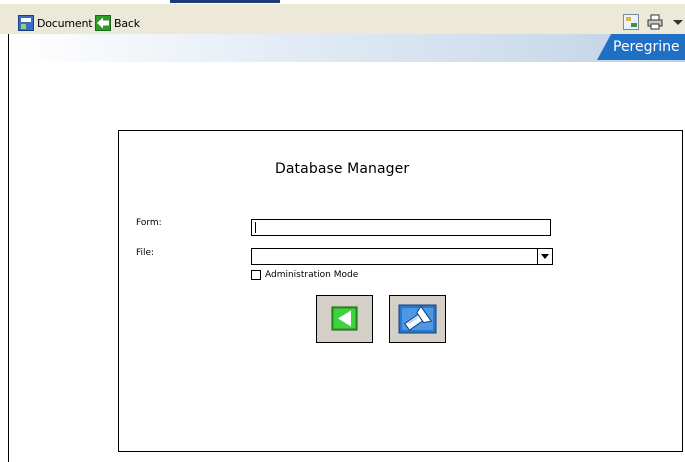 The width and height of the screenshot is (685, 462). What do you see at coordinates (26, 23) in the screenshot?
I see `document-icon` at bounding box center [26, 23].